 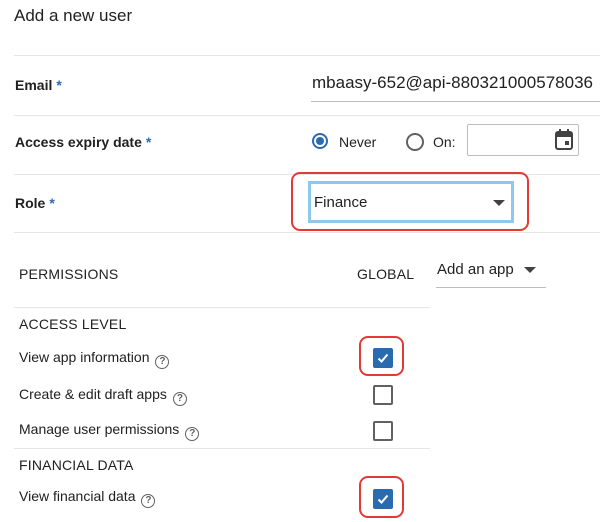 I want to click on permission-label-text: View app information, so click(x=84, y=357).